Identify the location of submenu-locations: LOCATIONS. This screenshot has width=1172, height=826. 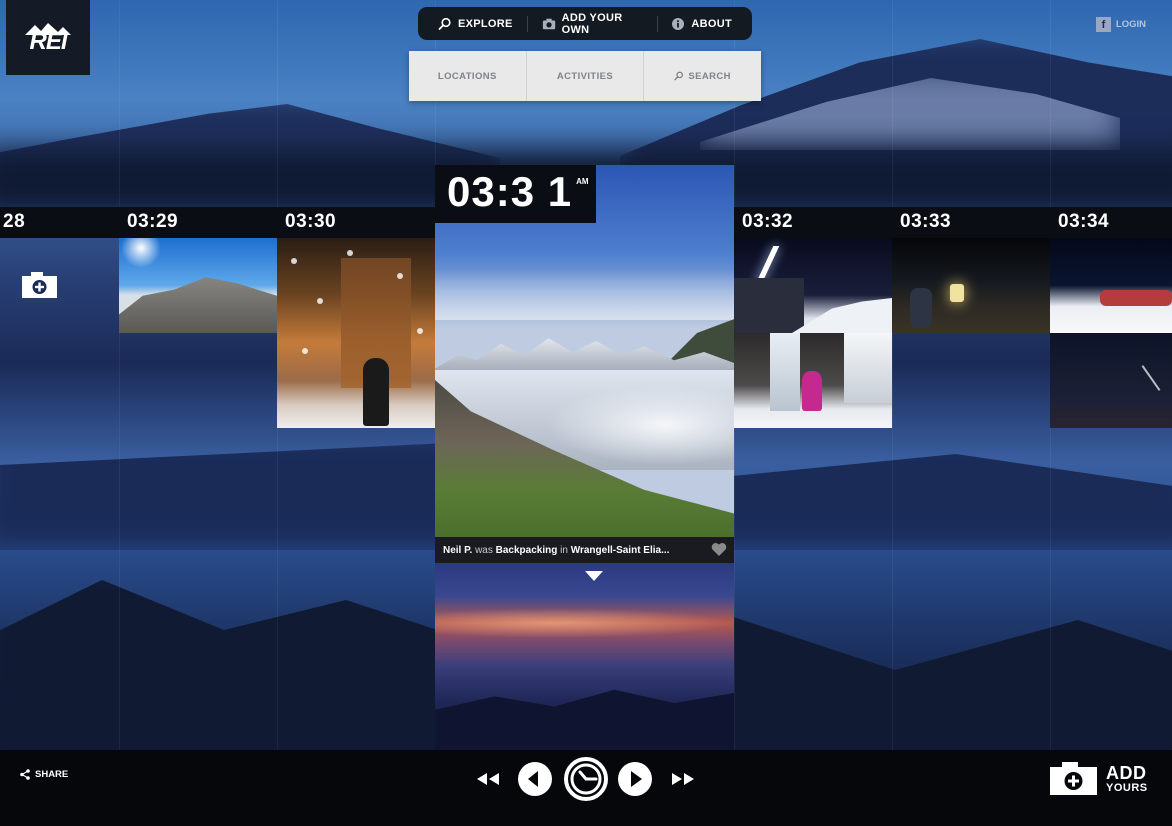
(468, 76).